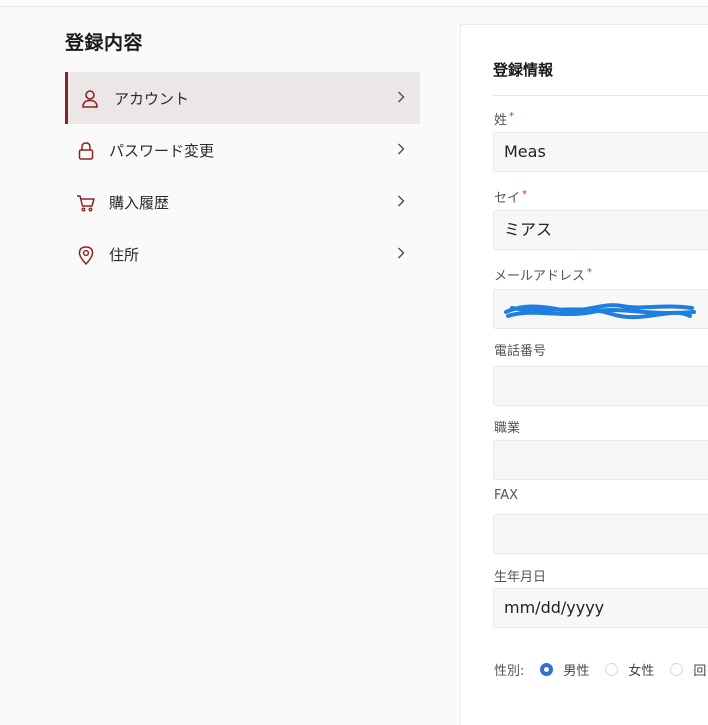  Describe the element at coordinates (540, 276) in the screenshot. I see `email-label-text: メールアドレス` at that location.